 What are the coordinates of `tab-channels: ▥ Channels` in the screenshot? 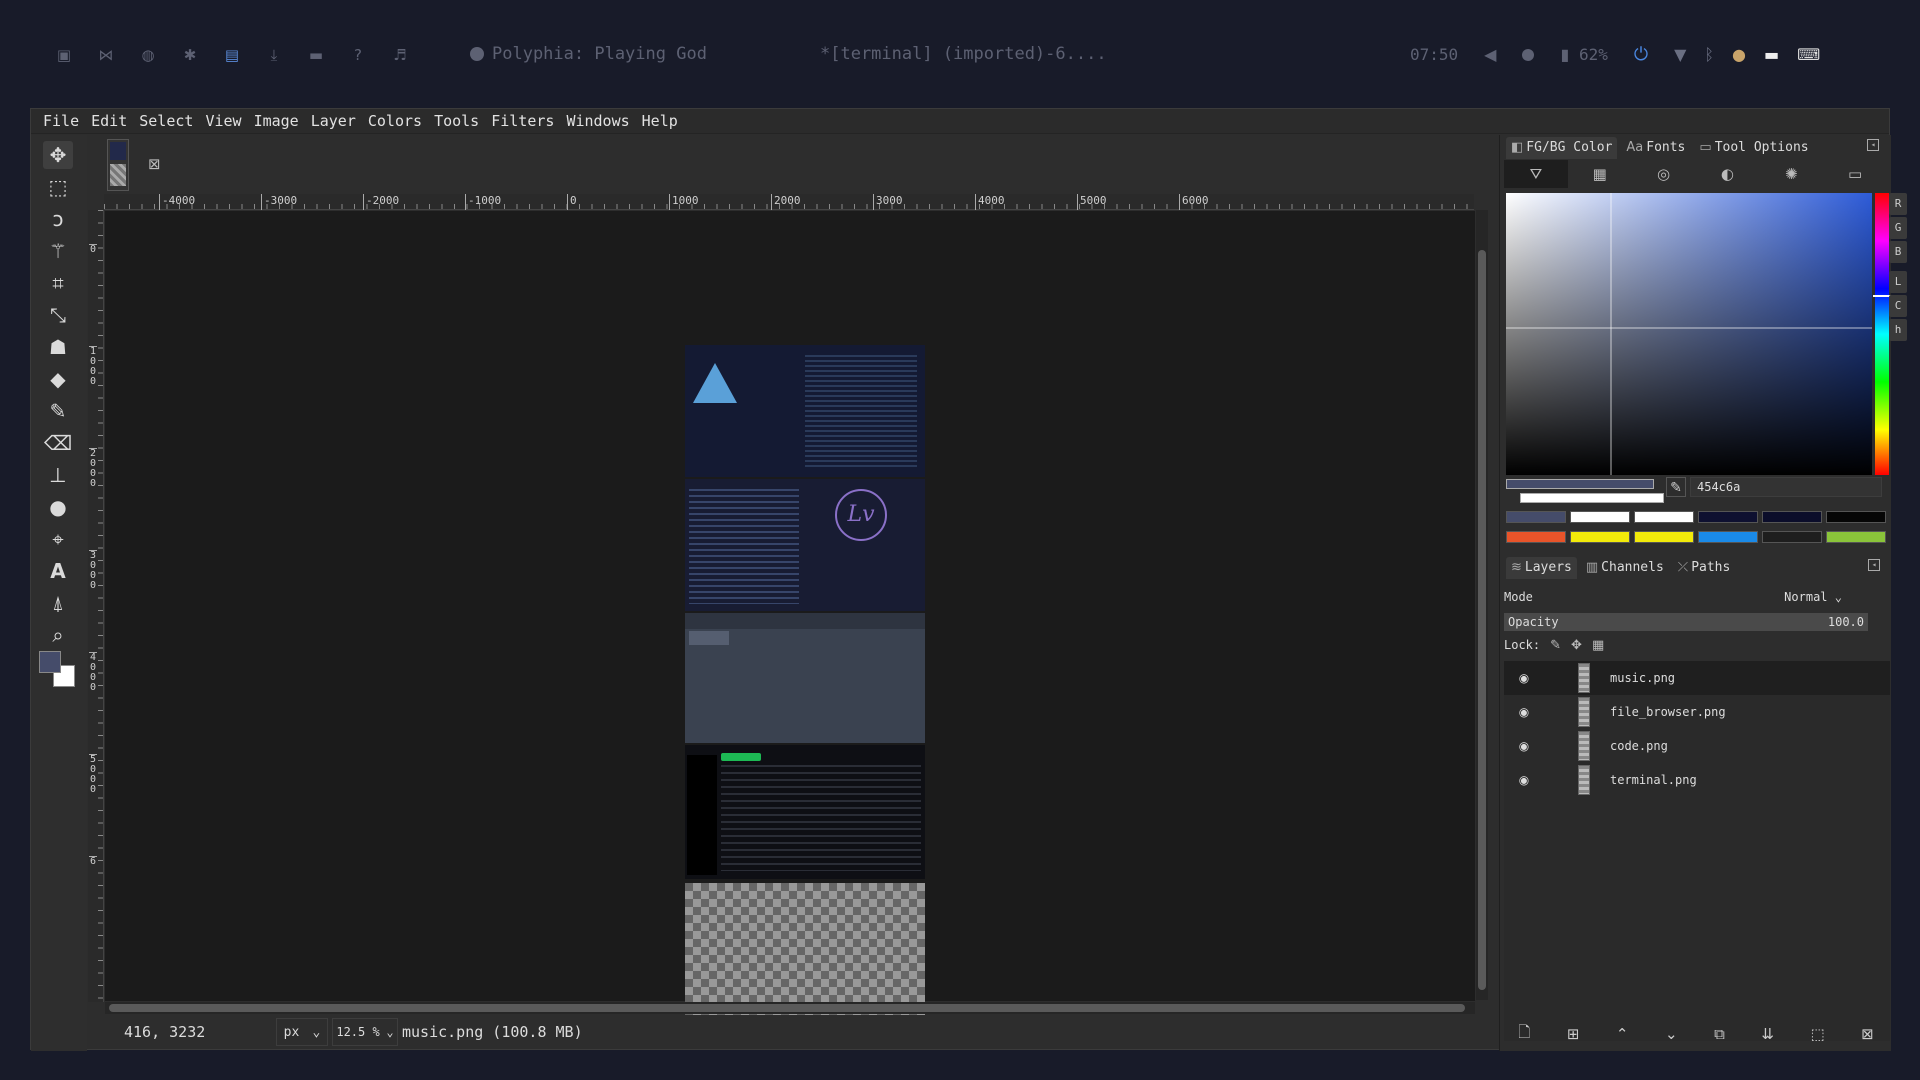 It's located at (1625, 568).